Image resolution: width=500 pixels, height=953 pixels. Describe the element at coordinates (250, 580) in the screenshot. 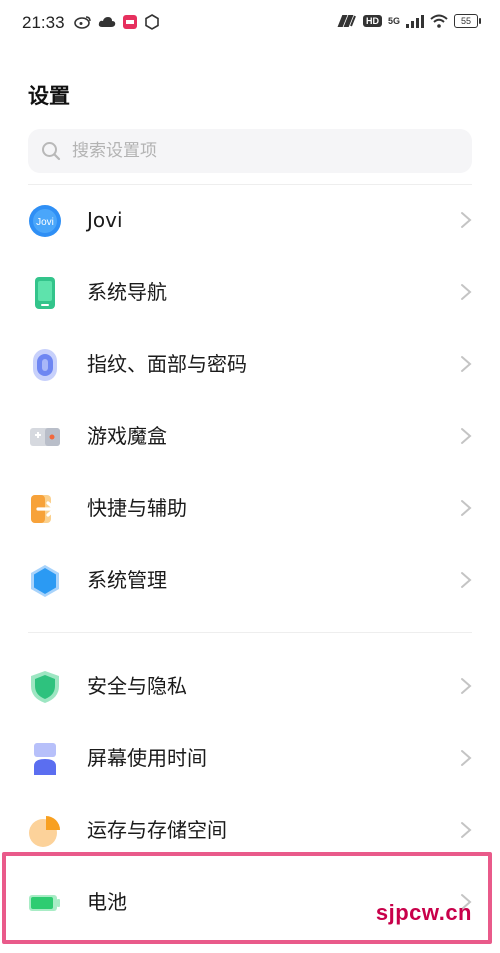

I see `settings-item-system-management: 系统管理` at that location.